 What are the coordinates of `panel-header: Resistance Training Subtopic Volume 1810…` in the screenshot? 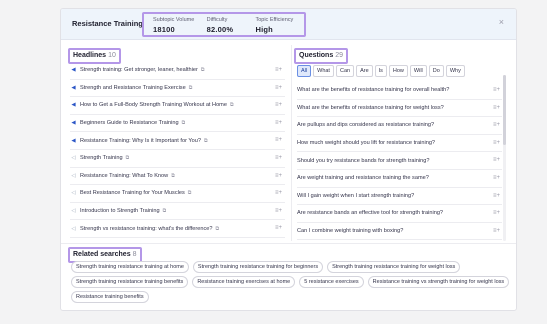 It's located at (288, 24).